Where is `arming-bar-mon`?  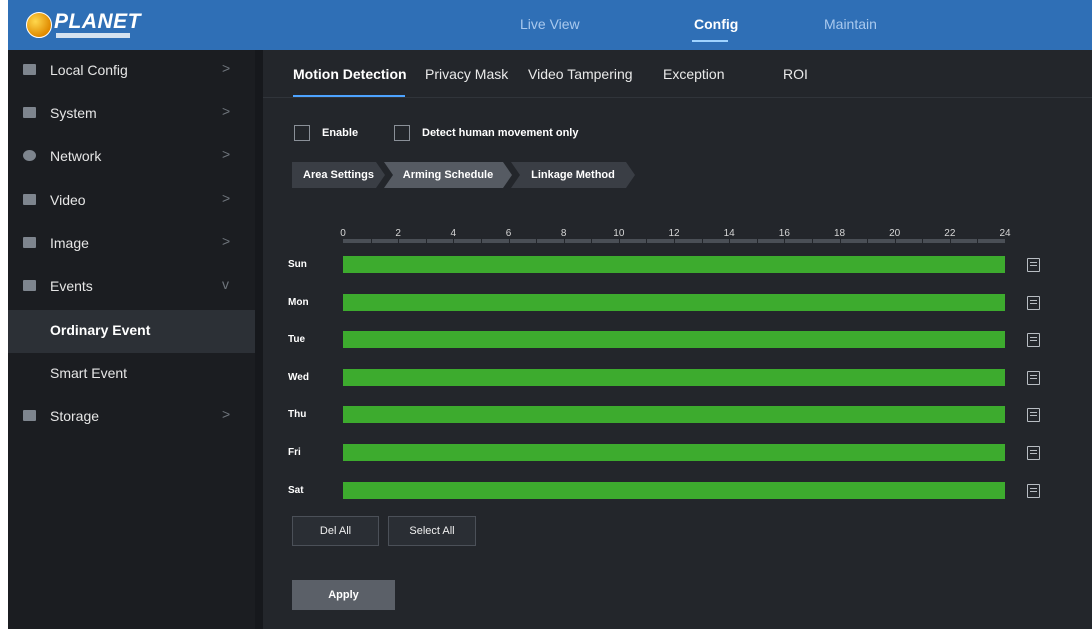 arming-bar-mon is located at coordinates (674, 302).